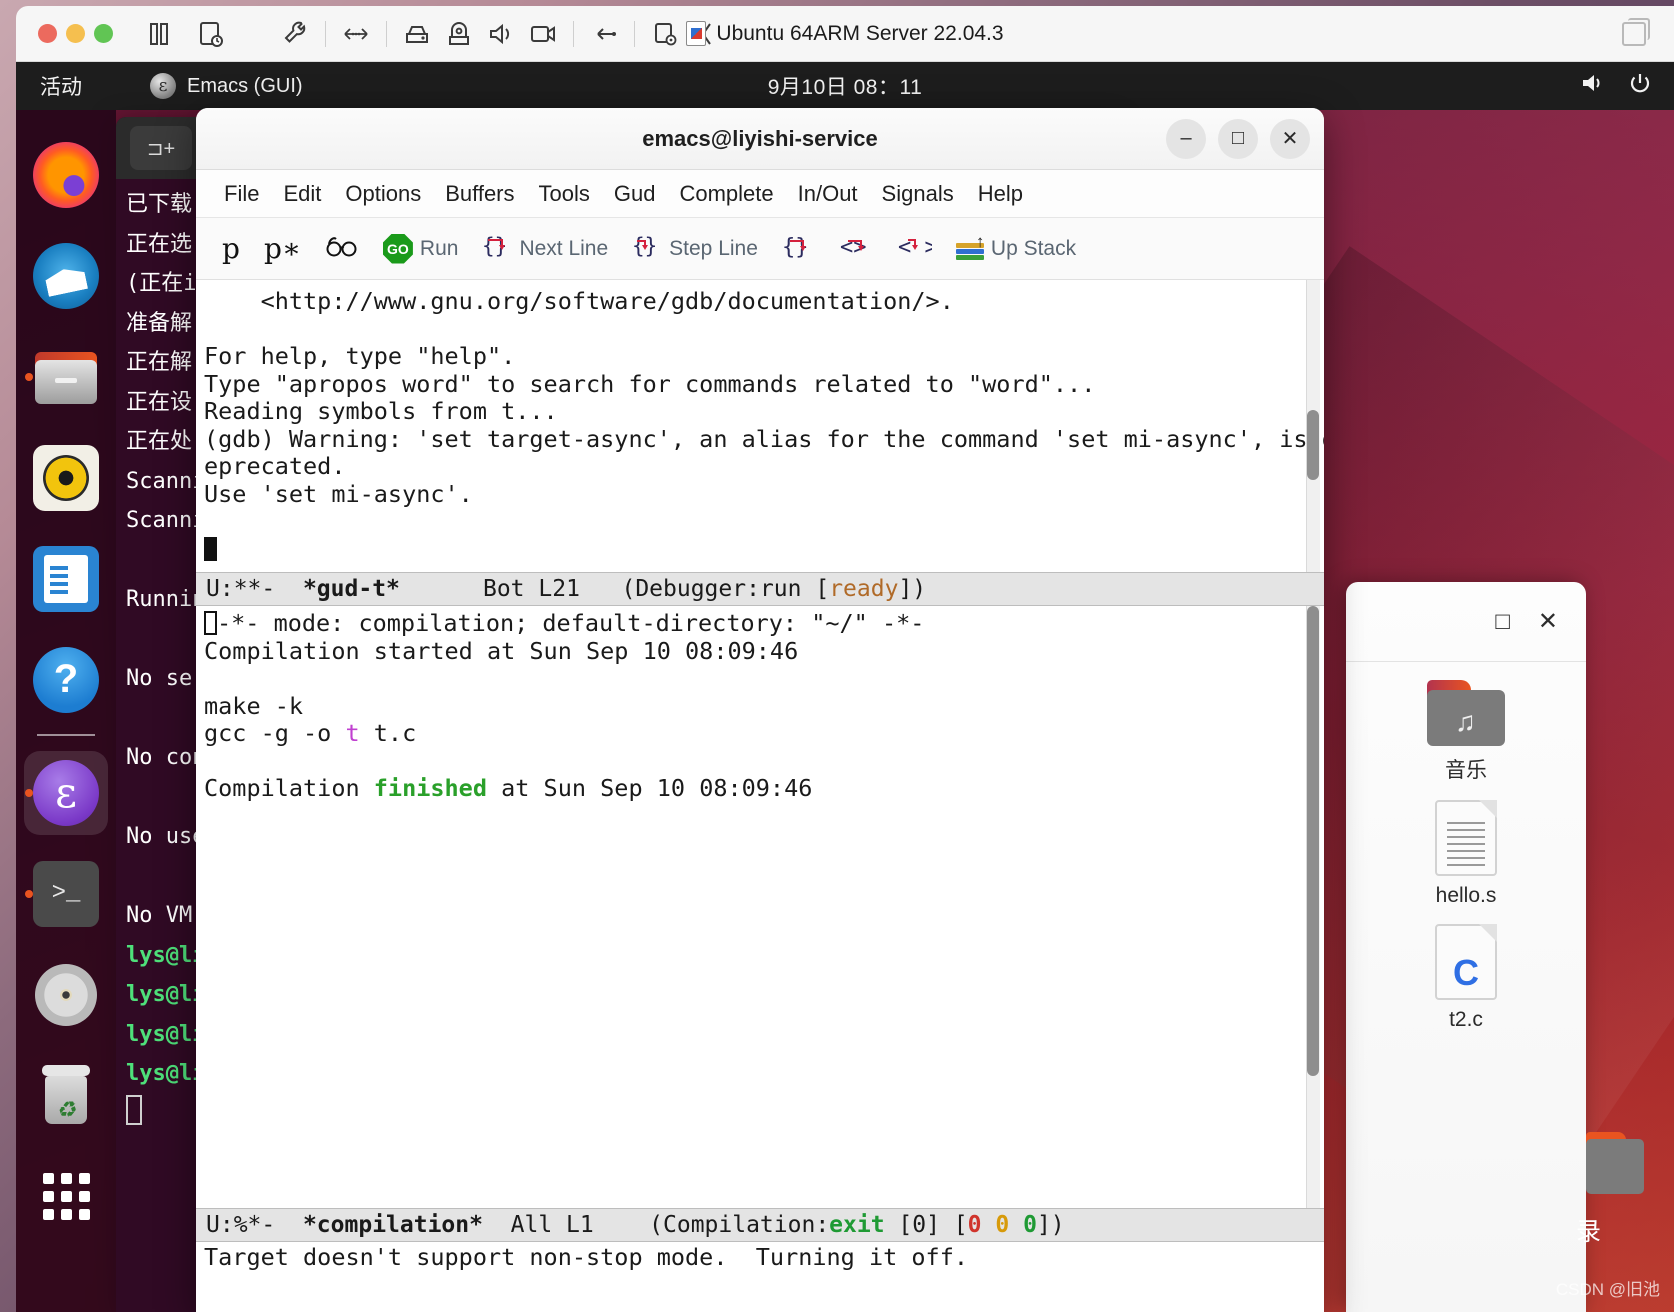 This screenshot has height=1312, width=1674. Describe the element at coordinates (915, 249) in the screenshot. I see `toolbar-finish-button: < >` at that location.